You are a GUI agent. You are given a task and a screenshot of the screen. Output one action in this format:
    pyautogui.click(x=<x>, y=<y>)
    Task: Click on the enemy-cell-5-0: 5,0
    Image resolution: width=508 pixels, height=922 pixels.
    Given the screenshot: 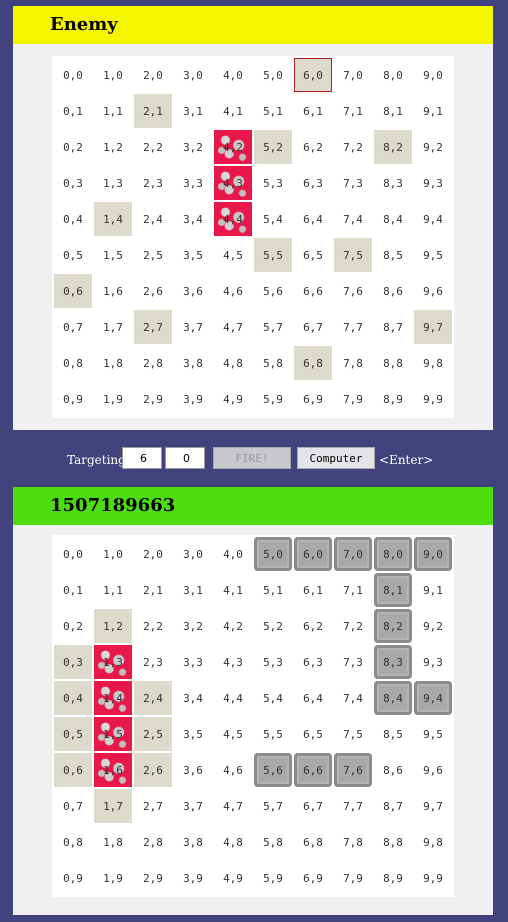 What is the action you would take?
    pyautogui.click(x=273, y=75)
    